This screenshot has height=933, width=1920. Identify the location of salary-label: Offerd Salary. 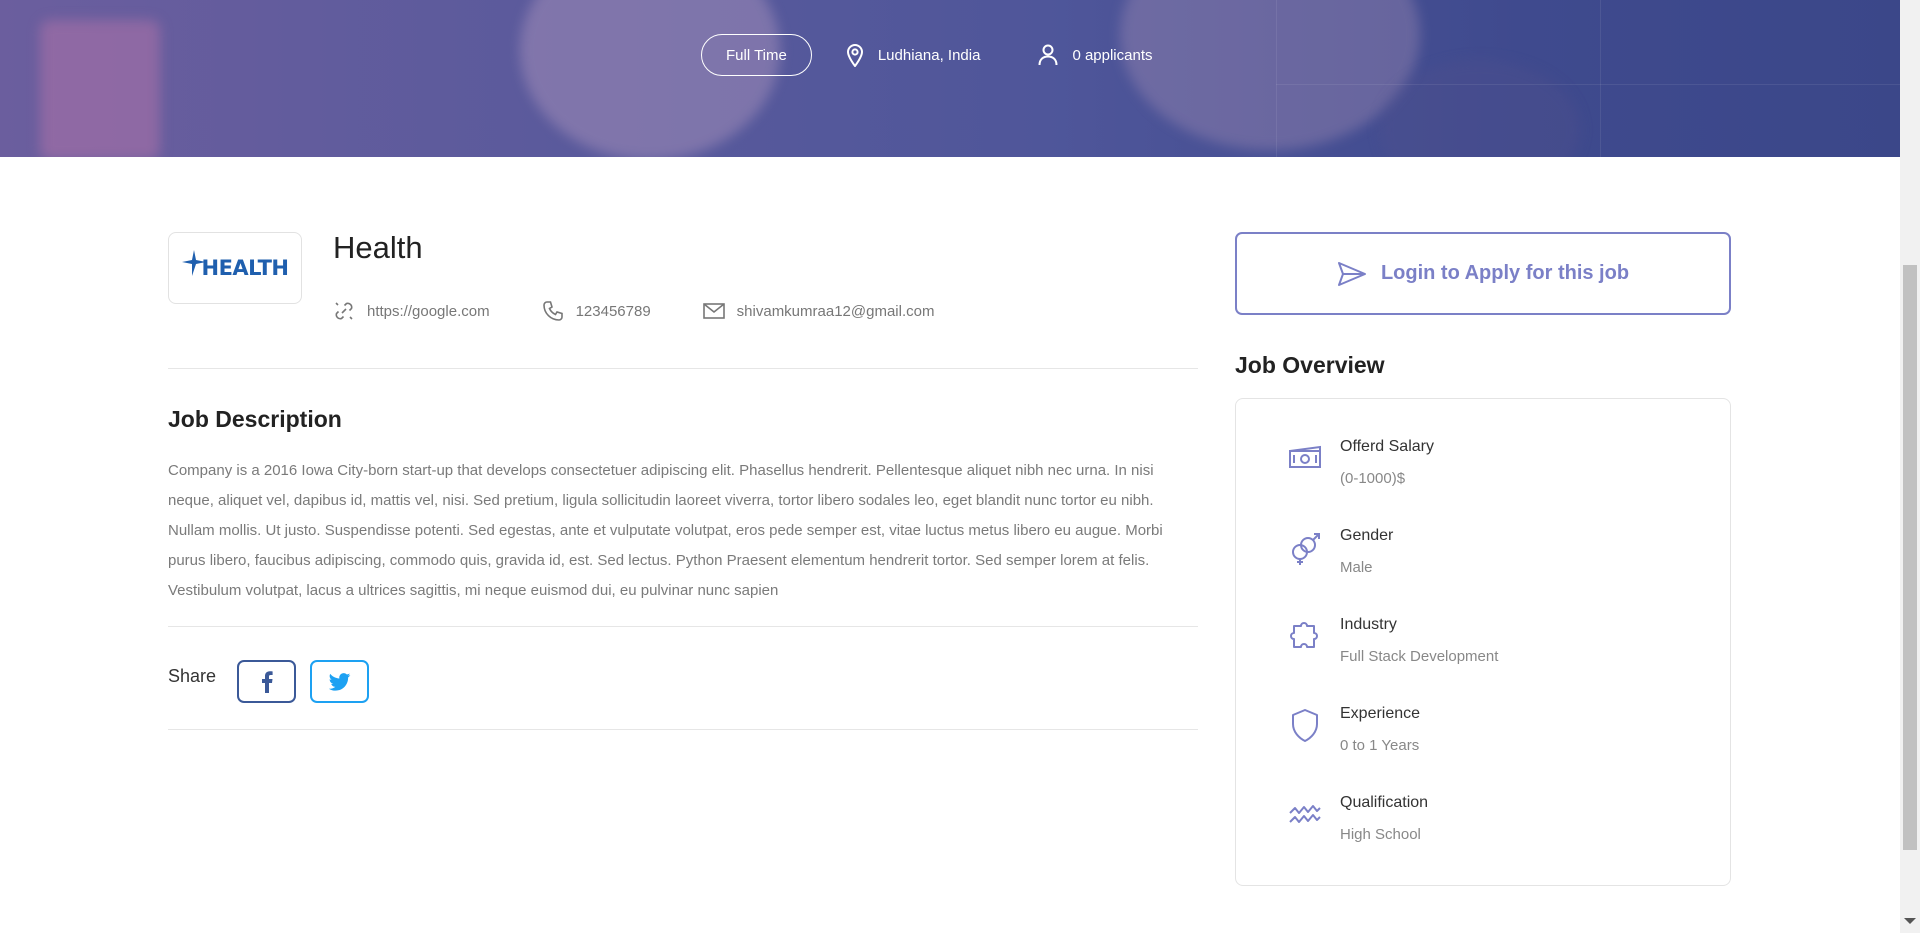
(1387, 446).